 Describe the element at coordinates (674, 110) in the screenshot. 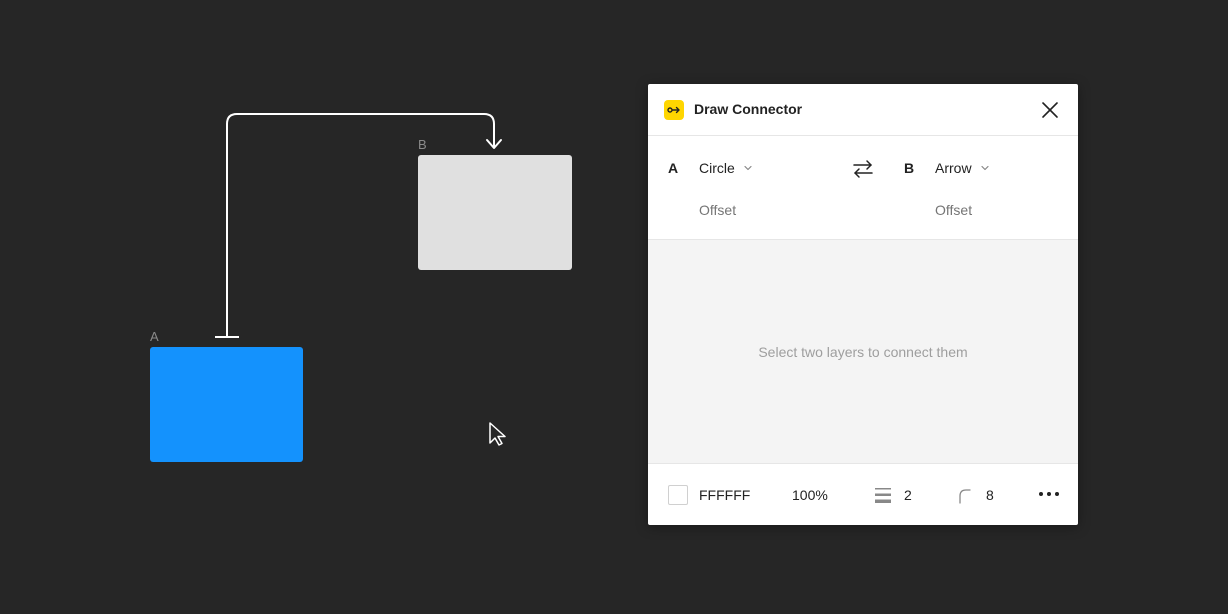

I see `connector-plugin-icon` at that location.